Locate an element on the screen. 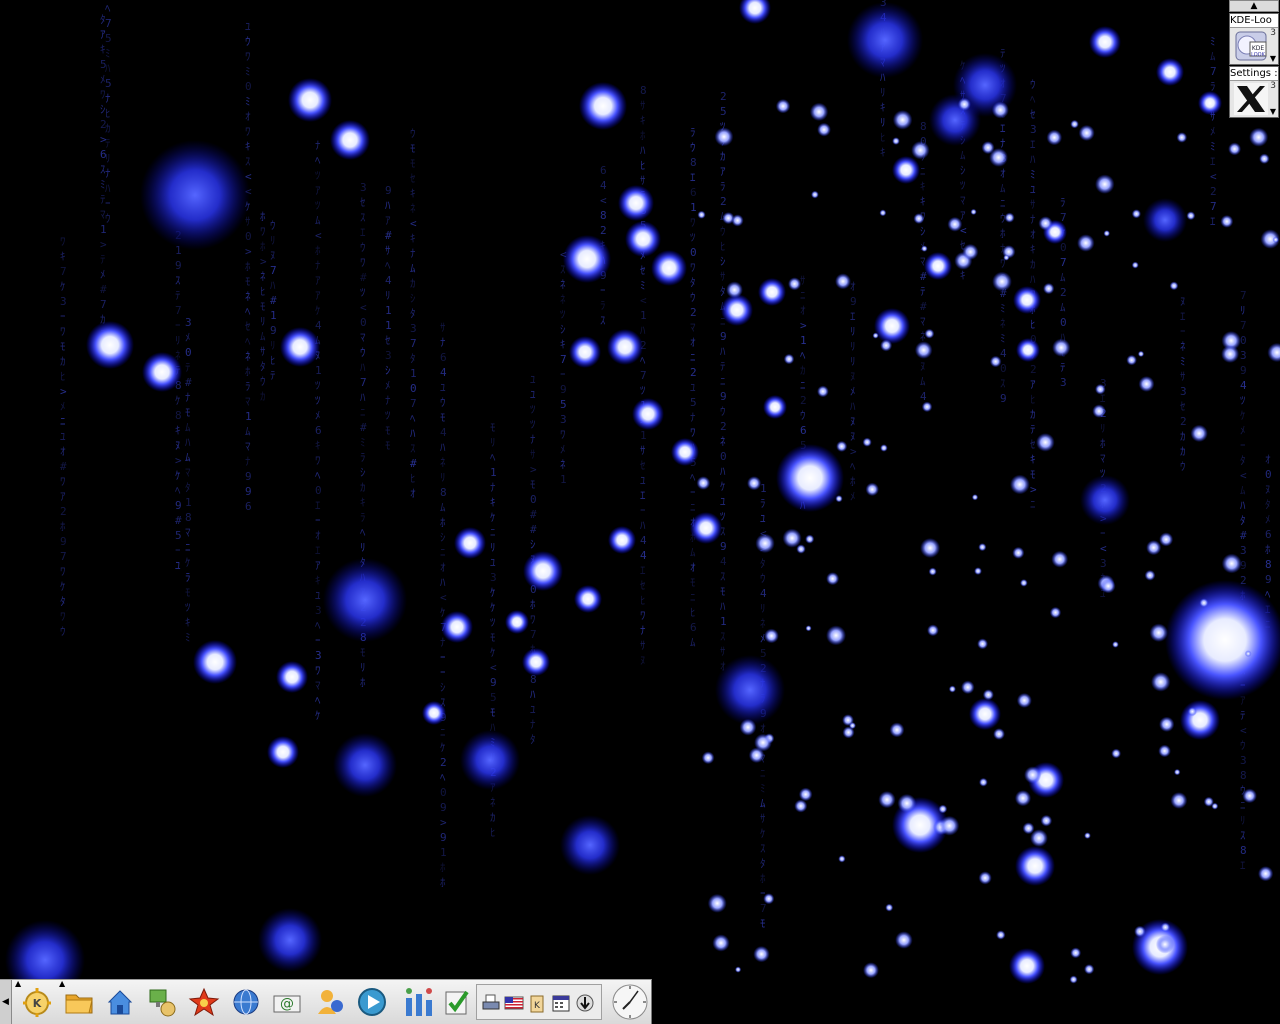  chevron-down-icon: ▼ is located at coordinates (1272, 58).